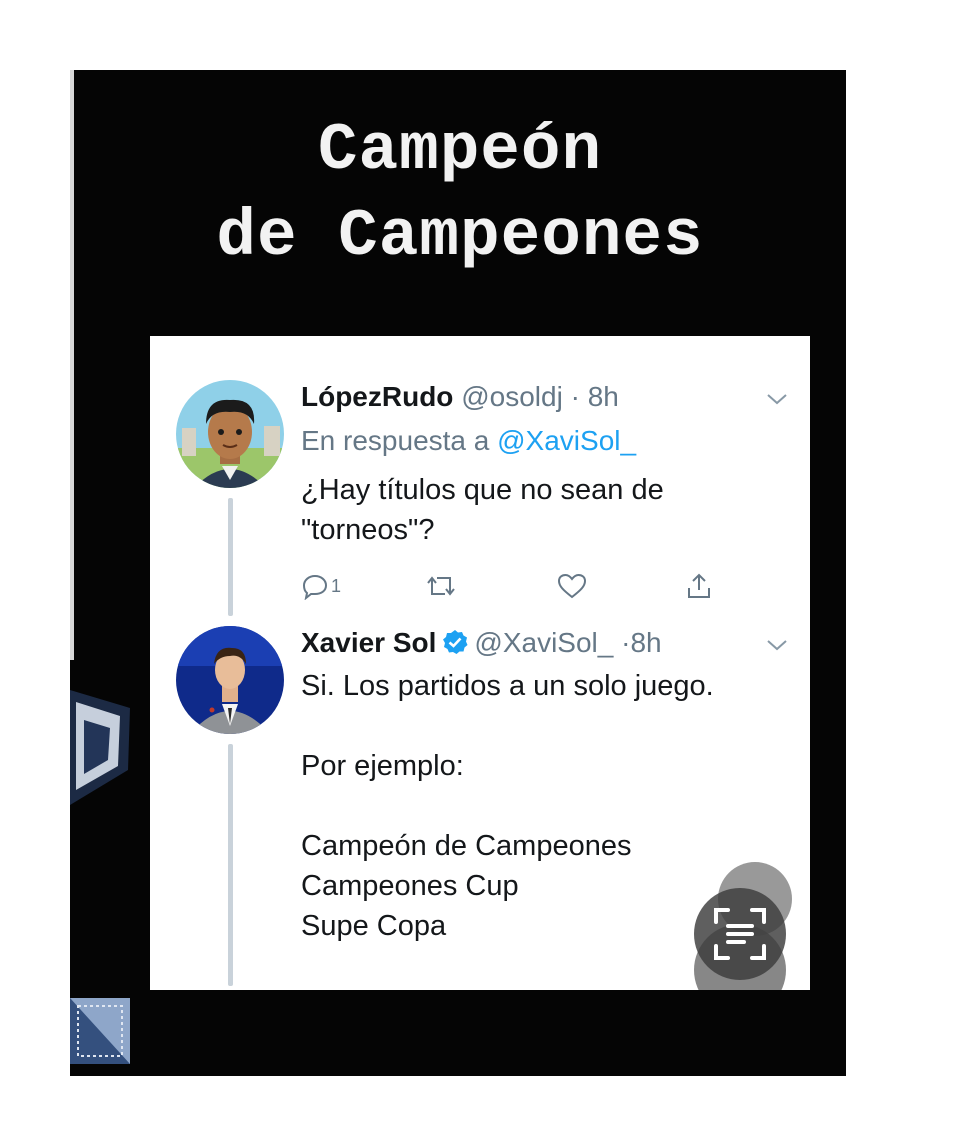  Describe the element at coordinates (507, 686) in the screenshot. I see `tweet-text-line: Si. Los partidos a un solo juego.` at that location.